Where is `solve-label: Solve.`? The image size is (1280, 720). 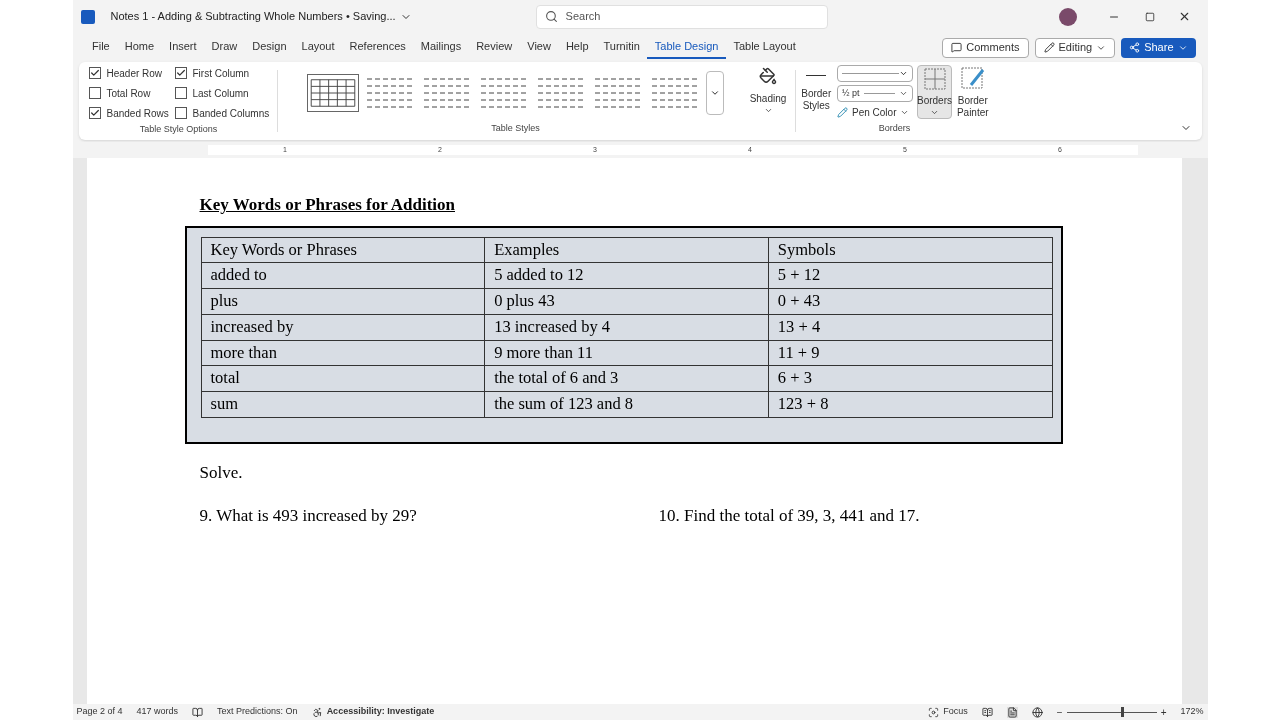 solve-label: Solve. is located at coordinates (221, 472).